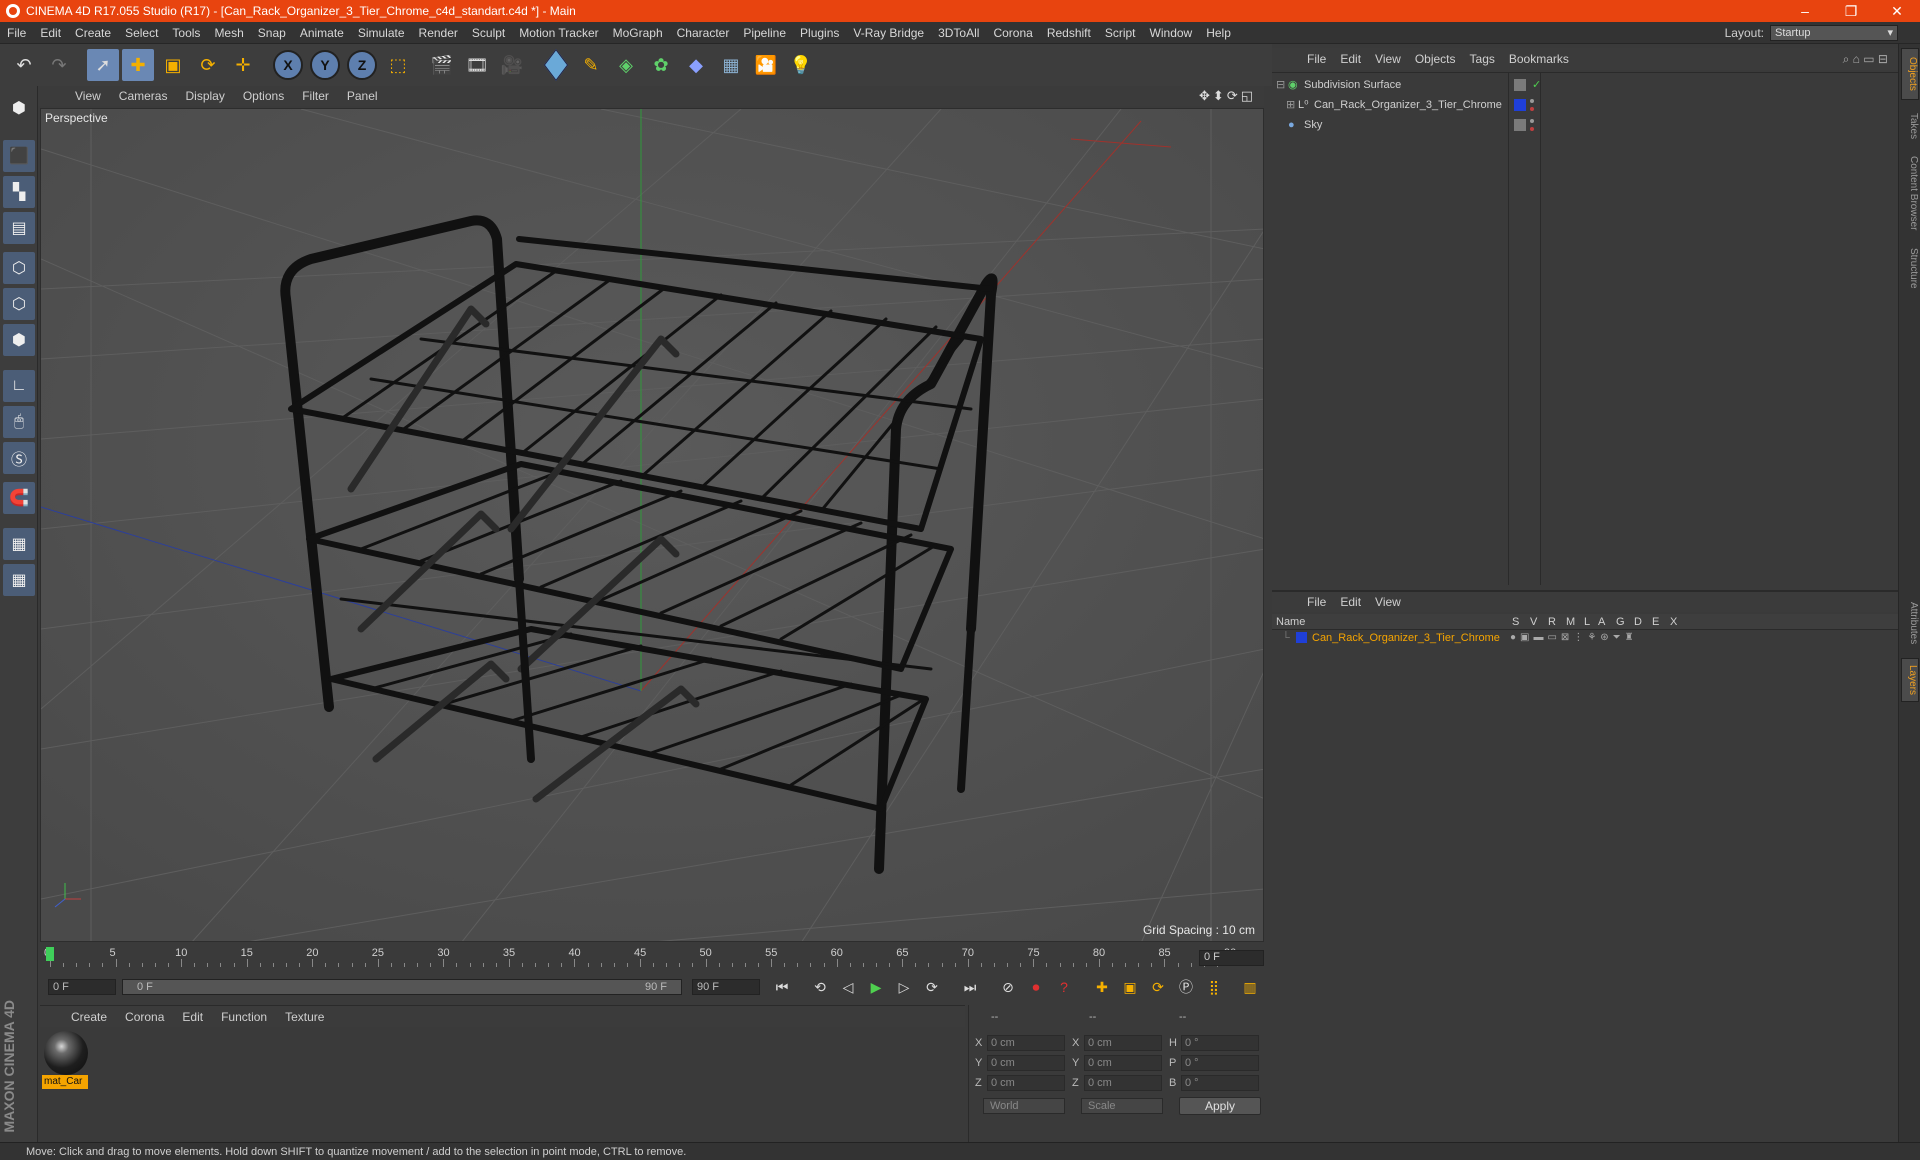 This screenshot has width=1920, height=1160. What do you see at coordinates (19, 340) in the screenshot?
I see `polygons-mode-icon: ⬢` at bounding box center [19, 340].